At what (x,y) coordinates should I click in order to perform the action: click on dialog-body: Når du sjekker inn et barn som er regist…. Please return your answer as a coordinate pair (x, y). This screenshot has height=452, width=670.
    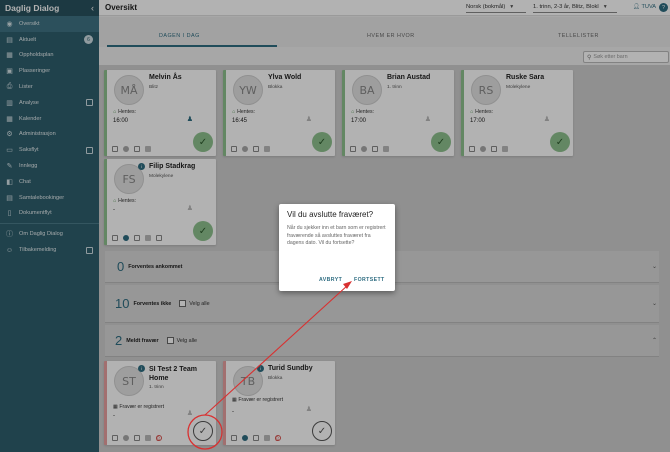
    Looking at the image, I should click on (336, 236).